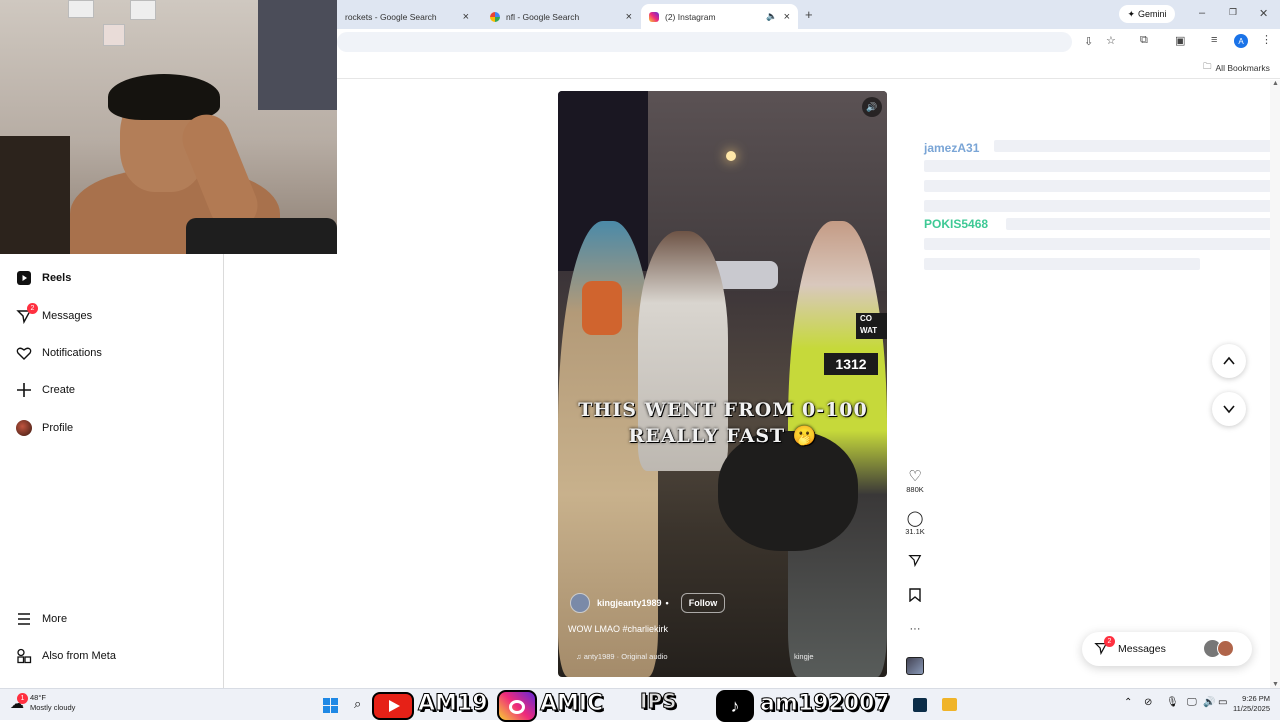  What do you see at coordinates (1142, 649) in the screenshot?
I see `messages-pill-label: Messages` at bounding box center [1142, 649].